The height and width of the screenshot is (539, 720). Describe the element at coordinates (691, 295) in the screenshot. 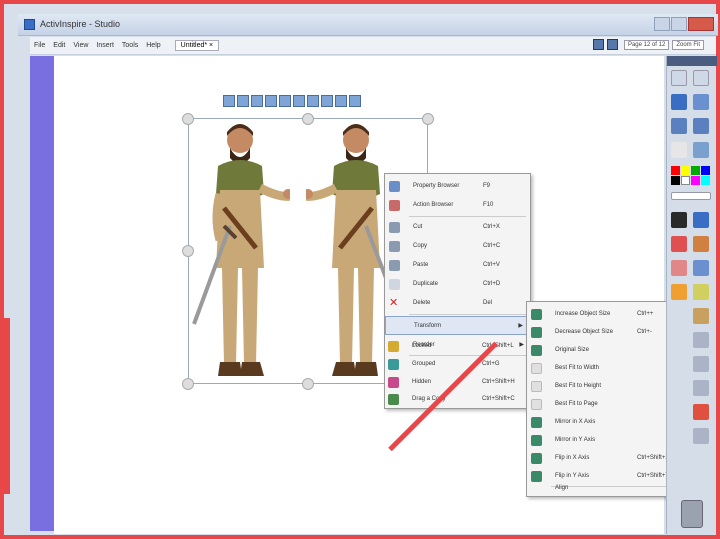

I see `main-toolbox` at that location.